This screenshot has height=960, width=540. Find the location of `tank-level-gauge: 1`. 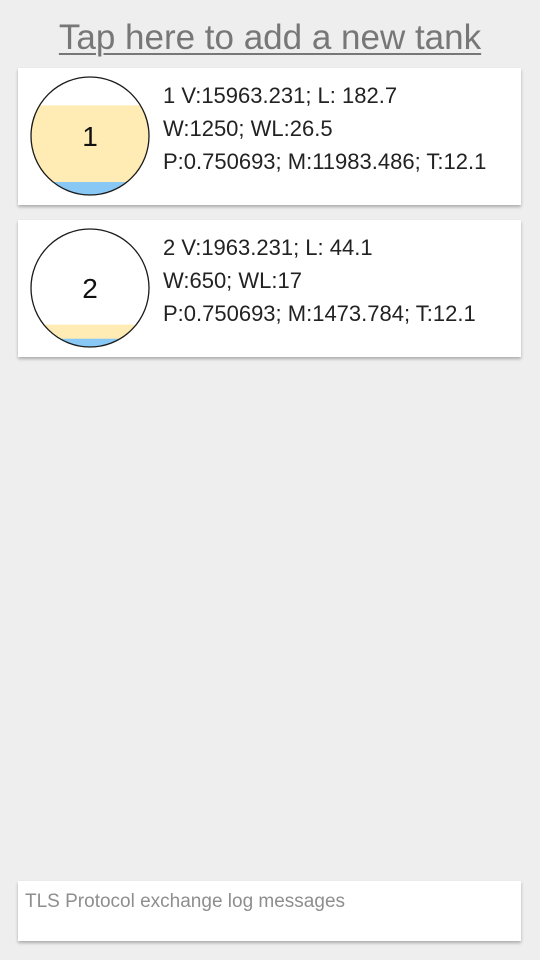

tank-level-gauge: 1 is located at coordinates (90, 136).